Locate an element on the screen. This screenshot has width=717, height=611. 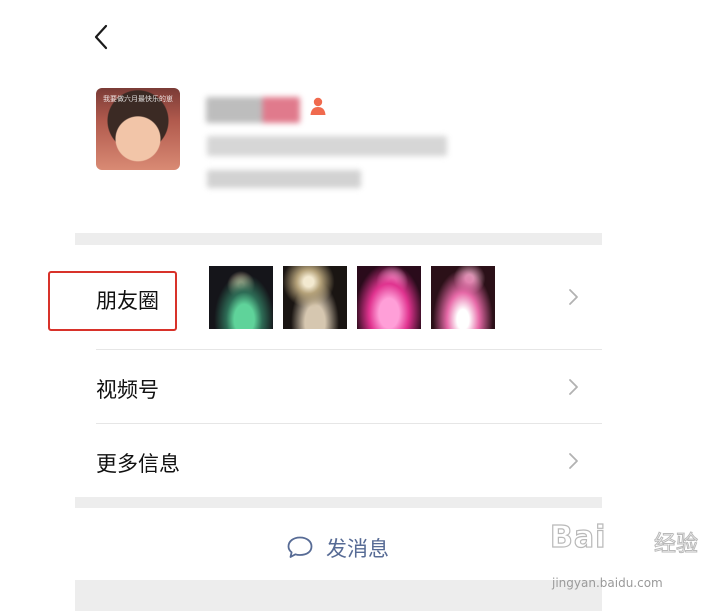
channels-label: 视频号 is located at coordinates (127, 390).